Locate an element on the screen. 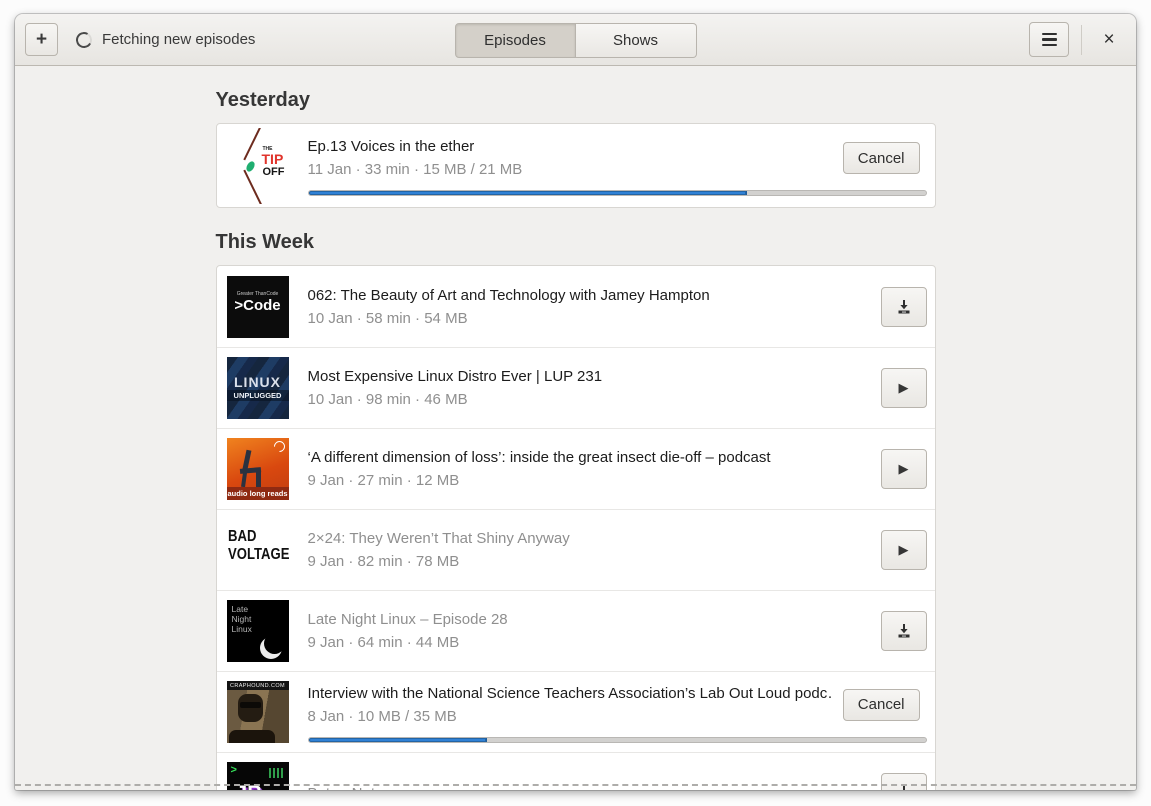  window-bottom-dashed-edge is located at coordinates (575, 785).